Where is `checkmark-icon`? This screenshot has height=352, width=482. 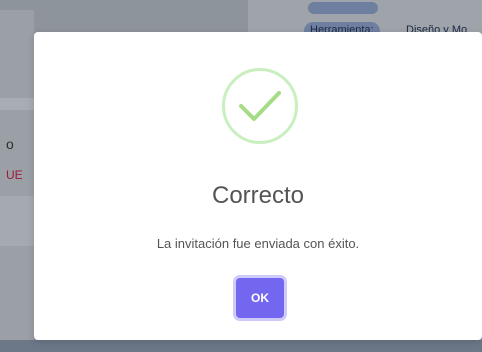
checkmark-icon is located at coordinates (260, 106).